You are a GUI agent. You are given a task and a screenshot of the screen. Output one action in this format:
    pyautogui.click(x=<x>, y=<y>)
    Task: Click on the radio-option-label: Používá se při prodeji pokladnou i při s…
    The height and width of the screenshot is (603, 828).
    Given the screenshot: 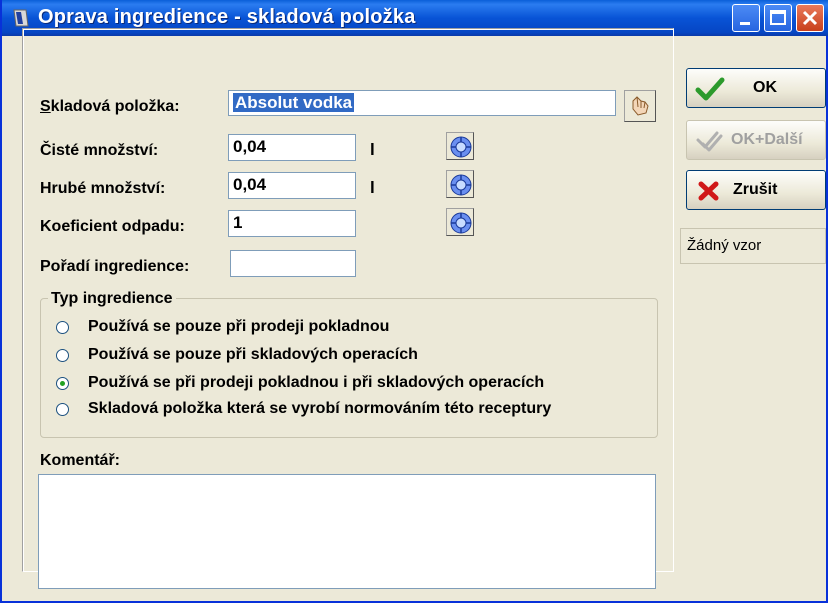 What is the action you would take?
    pyautogui.click(x=316, y=382)
    